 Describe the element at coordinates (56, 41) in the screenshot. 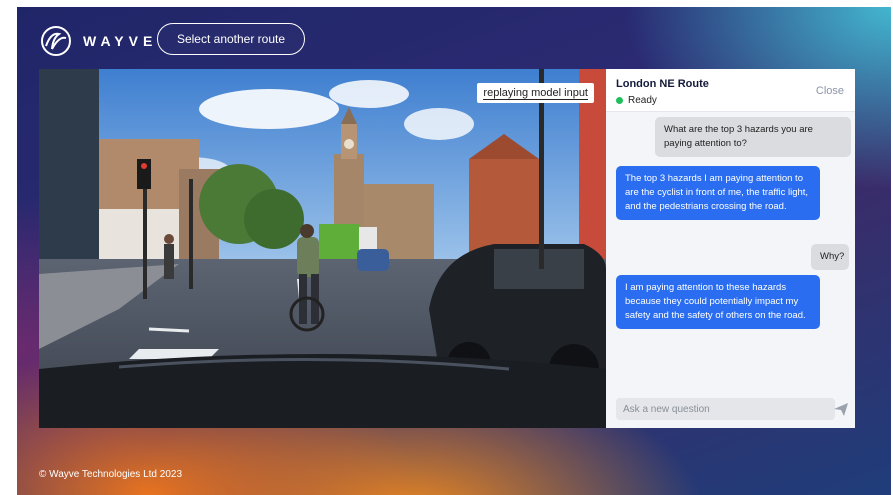

I see `wayve-logo-icon` at that location.